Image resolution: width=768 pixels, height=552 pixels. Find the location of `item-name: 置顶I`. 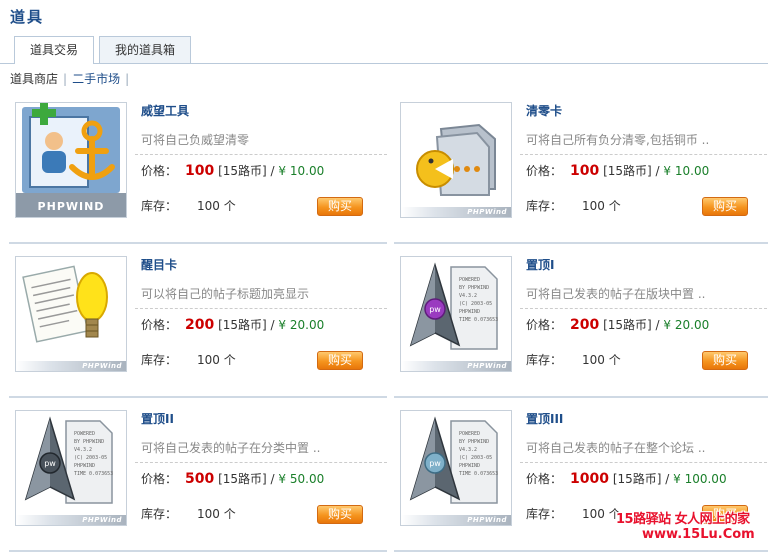

item-name: 置顶I is located at coordinates (540, 264).